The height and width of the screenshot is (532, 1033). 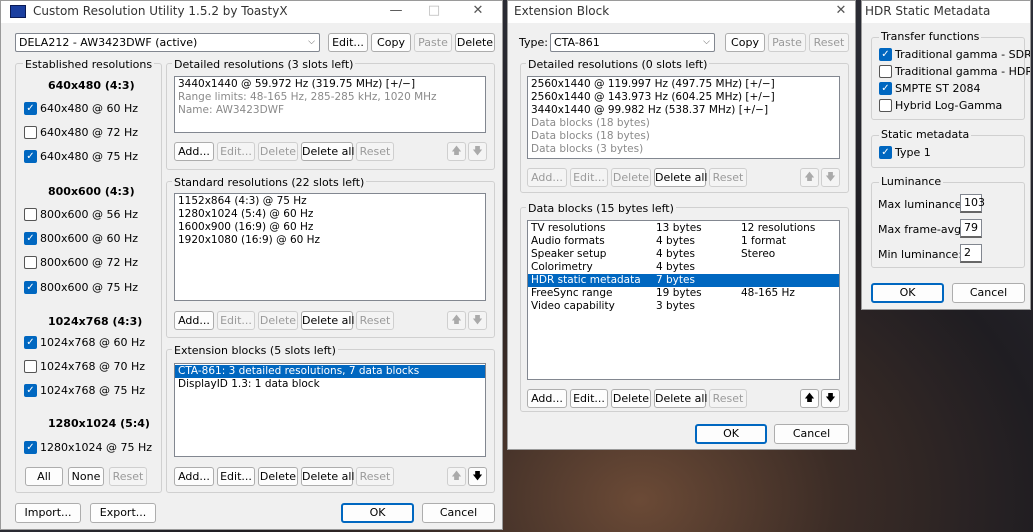 What do you see at coordinates (683, 267) in the screenshot?
I see `datablock-row: Colorimetry 4 bytes` at bounding box center [683, 267].